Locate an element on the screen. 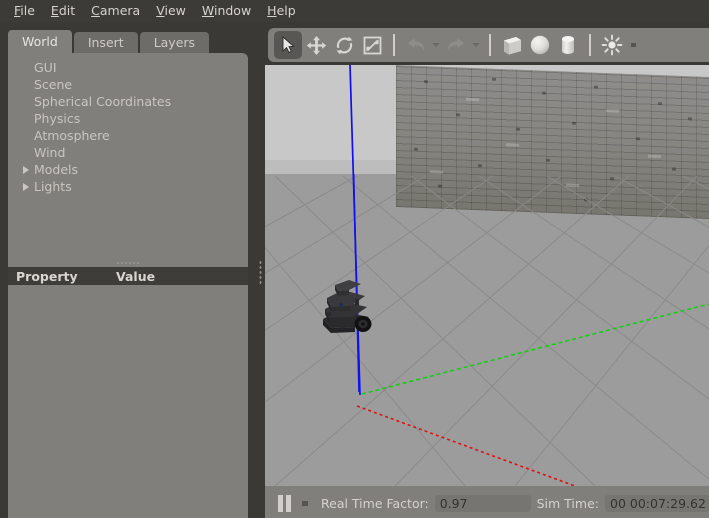 The image size is (709, 518). undo-arrow-icon is located at coordinates (416, 44).